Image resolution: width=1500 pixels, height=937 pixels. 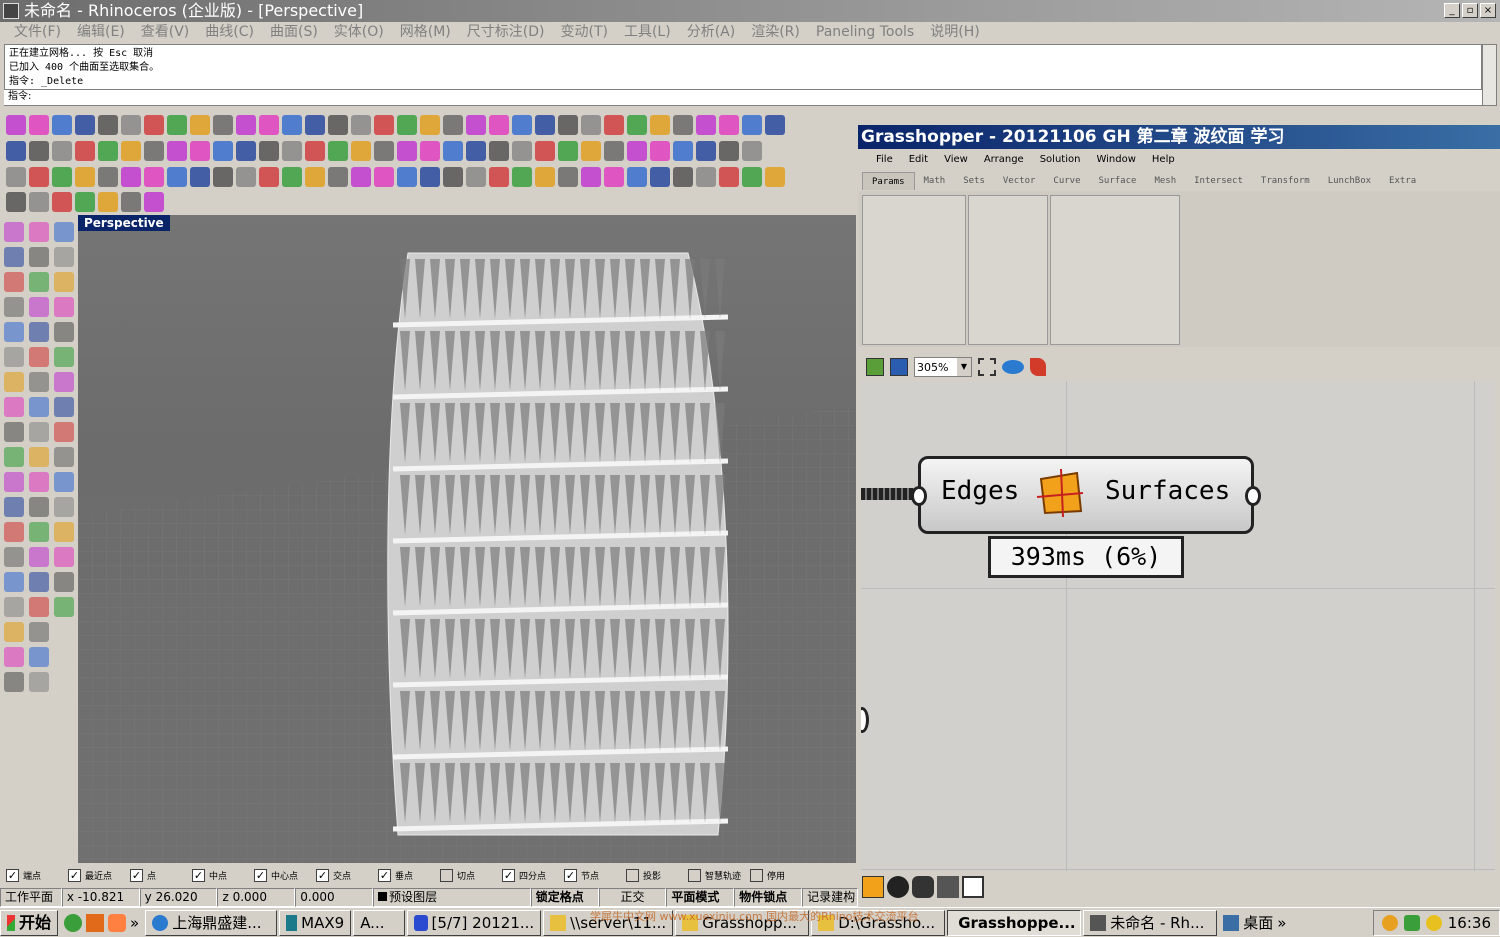 I want to click on osnap-option: ✓ 端点, so click(x=37, y=875).